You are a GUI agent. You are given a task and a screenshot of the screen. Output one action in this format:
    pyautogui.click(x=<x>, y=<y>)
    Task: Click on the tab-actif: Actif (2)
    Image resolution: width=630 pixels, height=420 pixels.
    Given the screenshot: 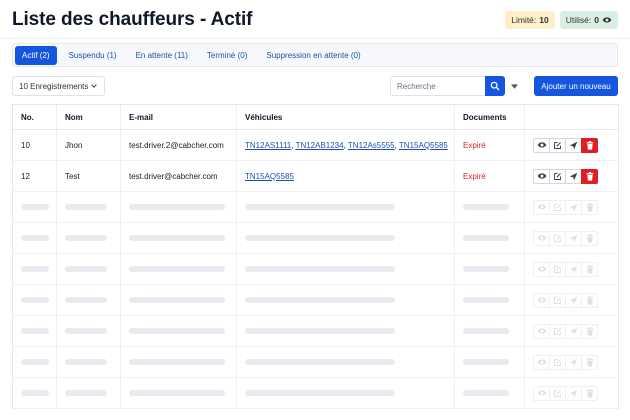 What is the action you would take?
    pyautogui.click(x=36, y=55)
    